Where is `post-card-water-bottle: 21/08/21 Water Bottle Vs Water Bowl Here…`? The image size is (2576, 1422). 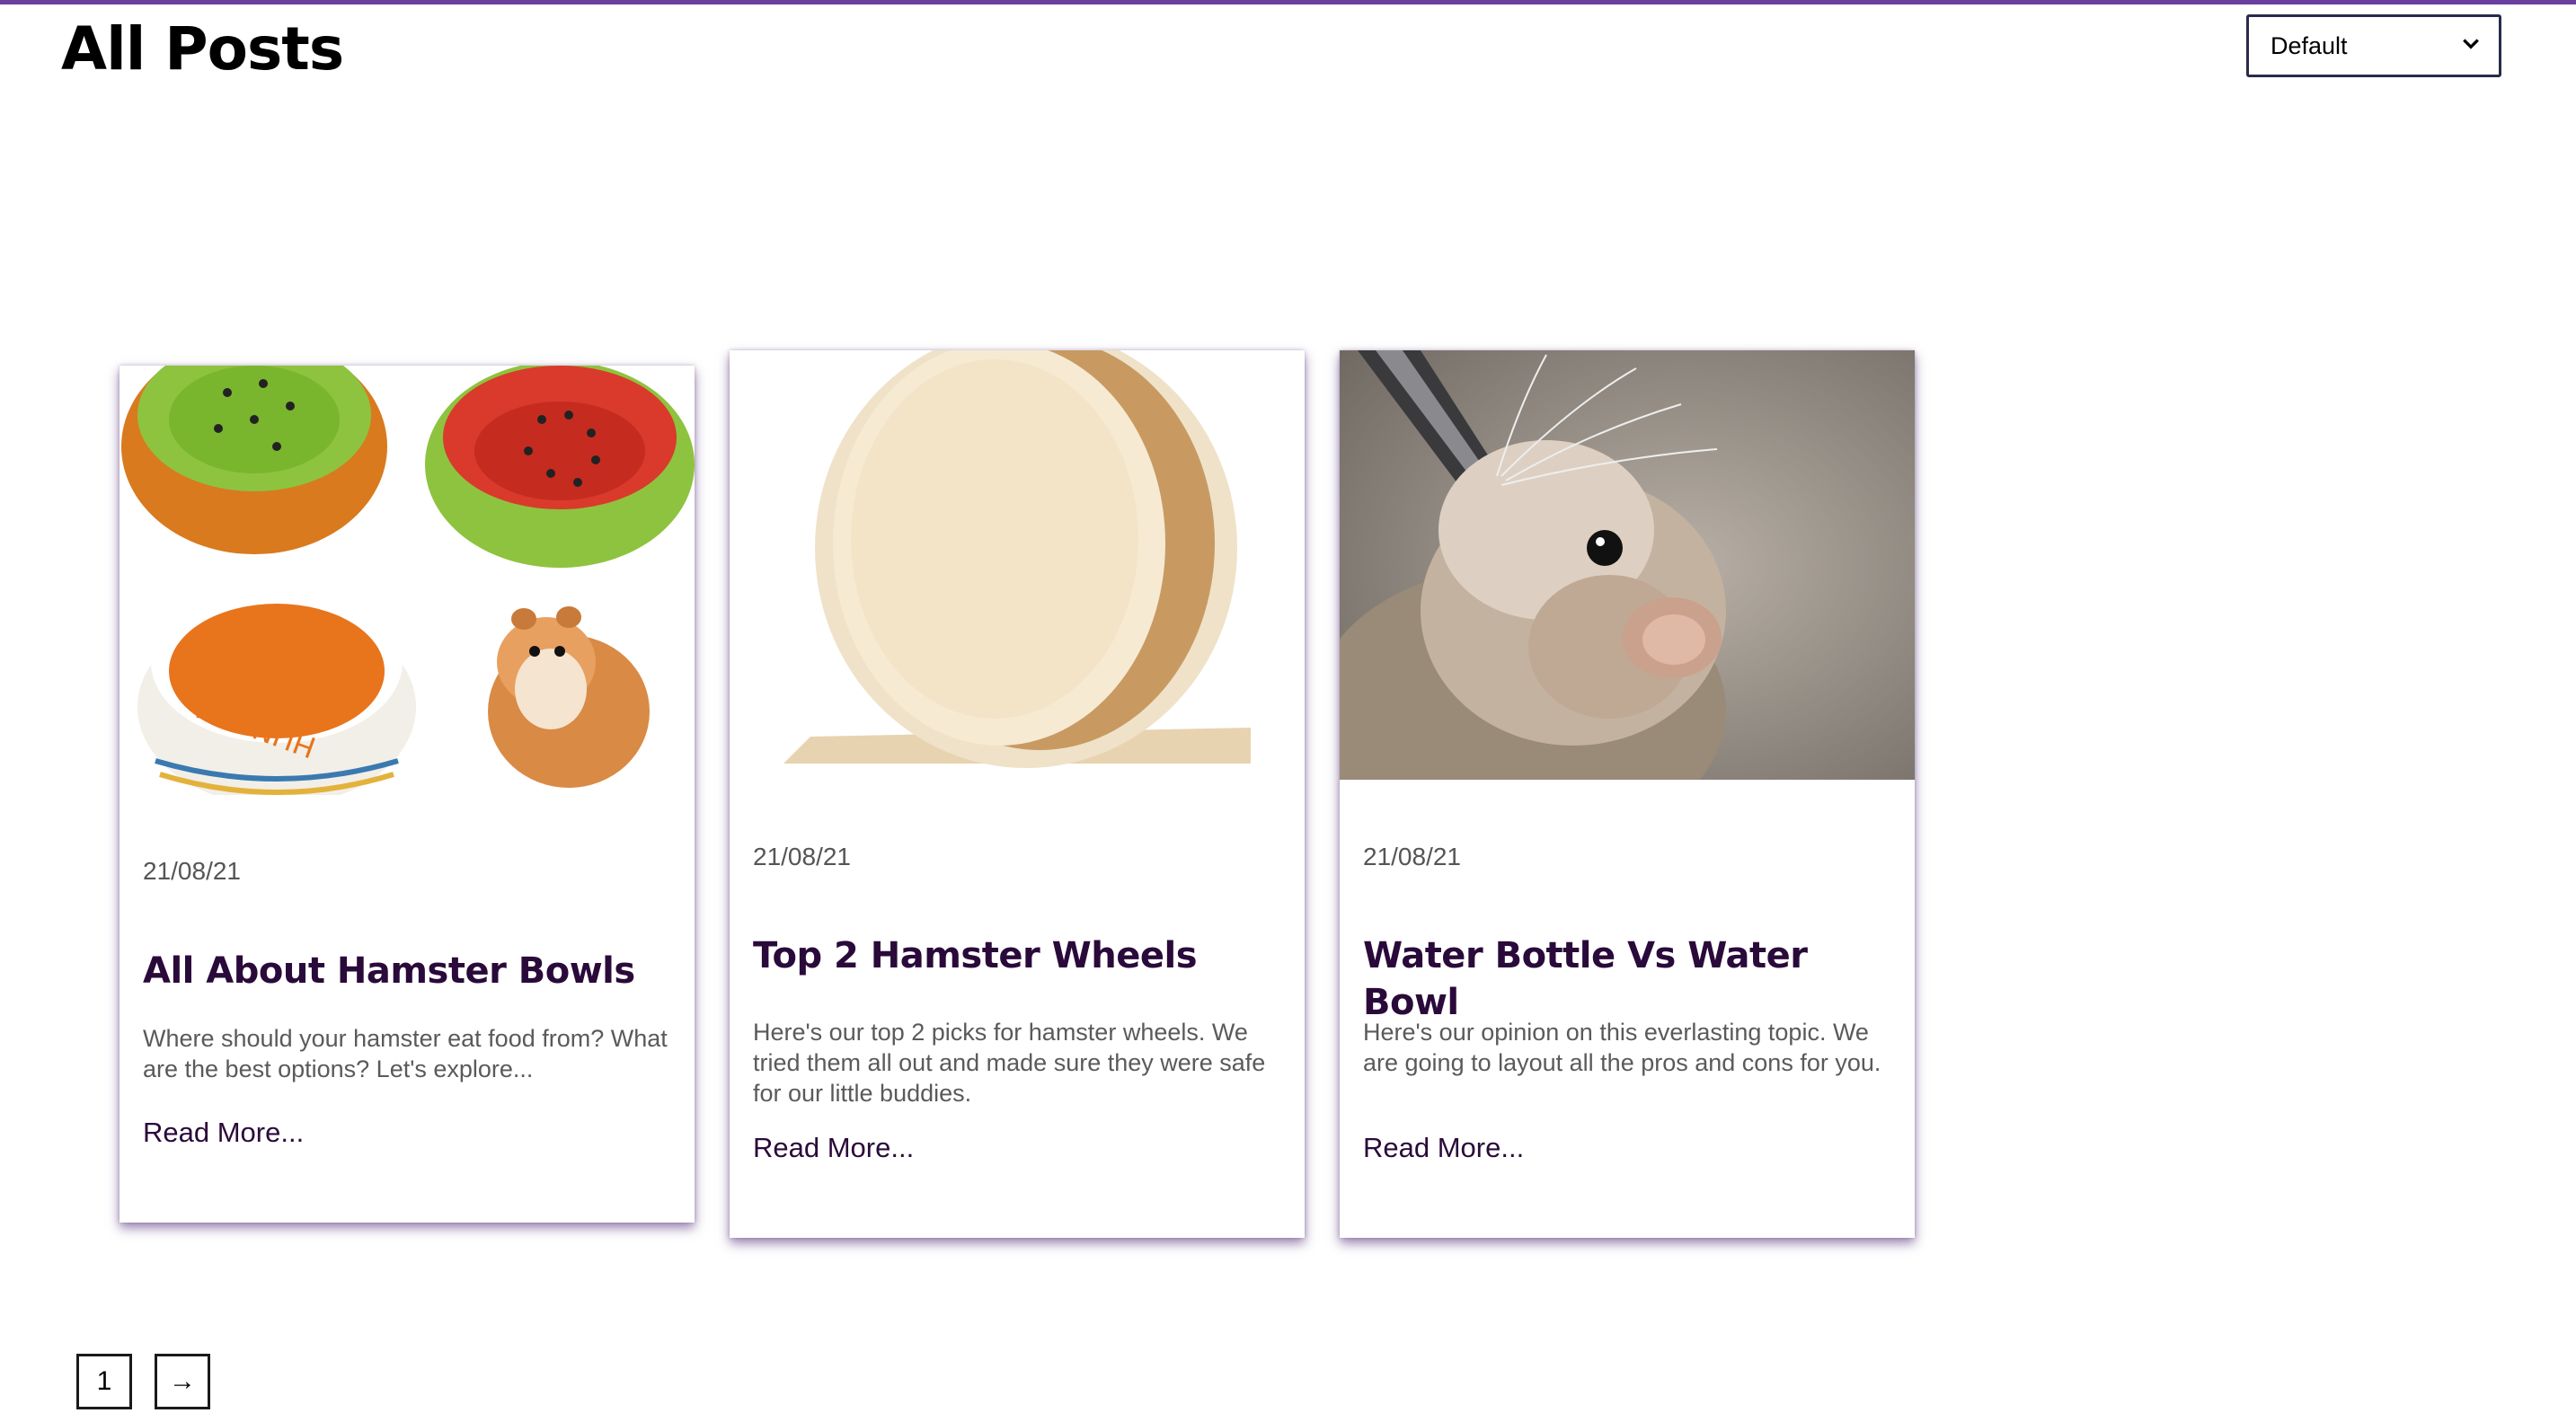
post-card-water-bottle: 21/08/21 Water Bottle Vs Water Bowl Here… is located at coordinates (1628, 794).